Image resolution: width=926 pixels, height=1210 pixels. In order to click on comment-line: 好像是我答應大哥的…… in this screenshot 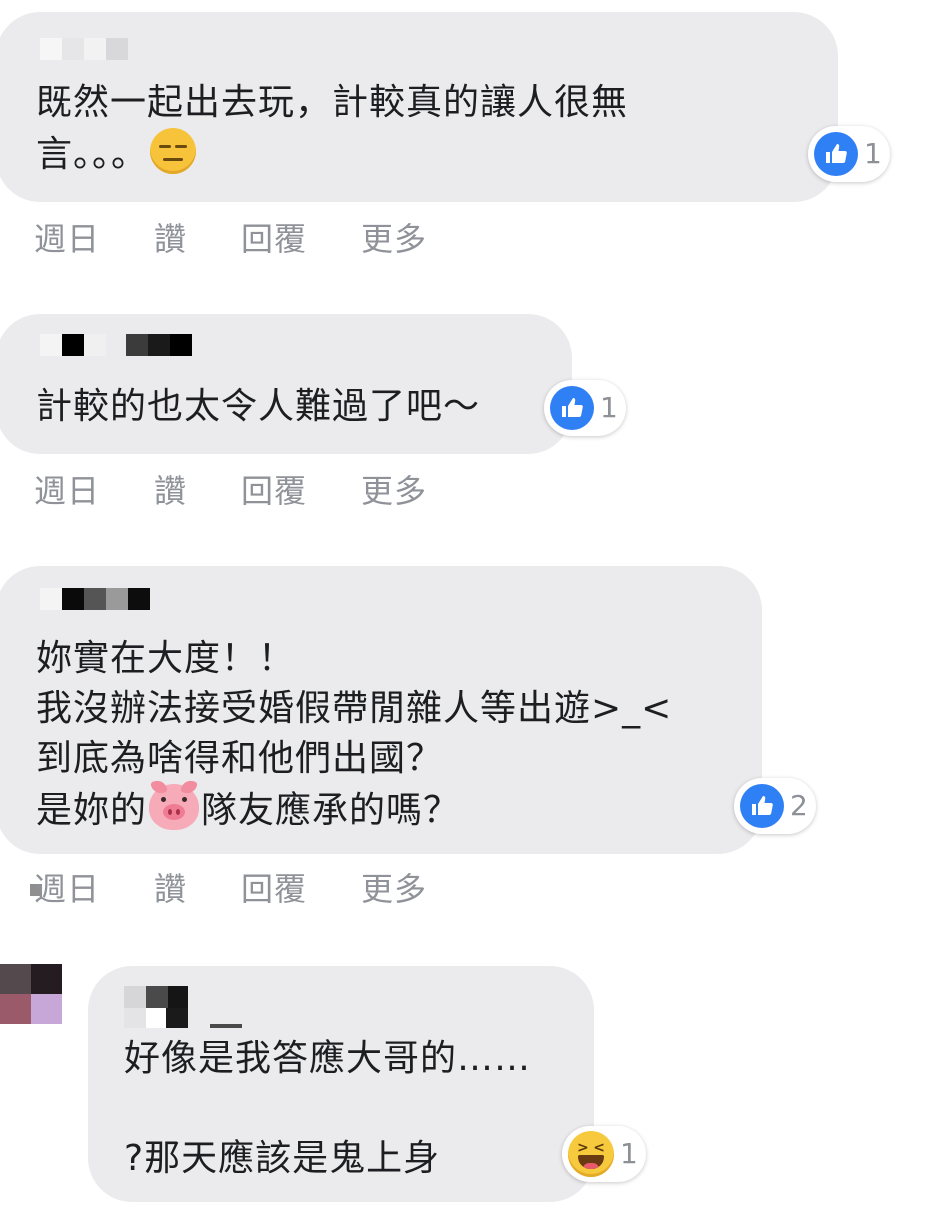, I will do `click(328, 1058)`.